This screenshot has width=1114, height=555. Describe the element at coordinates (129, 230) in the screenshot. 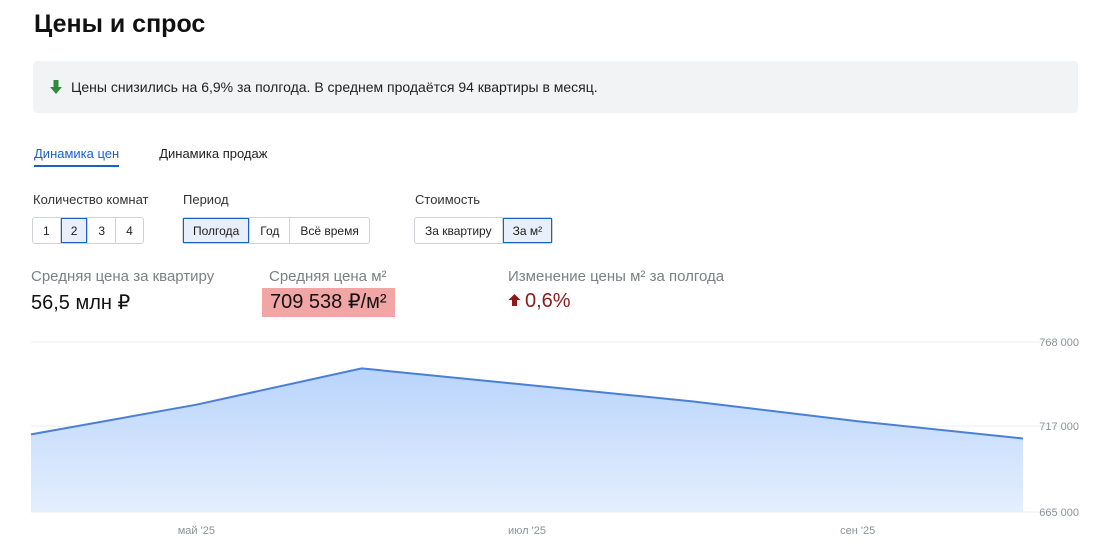

I see `rooms-option-4: 4` at that location.